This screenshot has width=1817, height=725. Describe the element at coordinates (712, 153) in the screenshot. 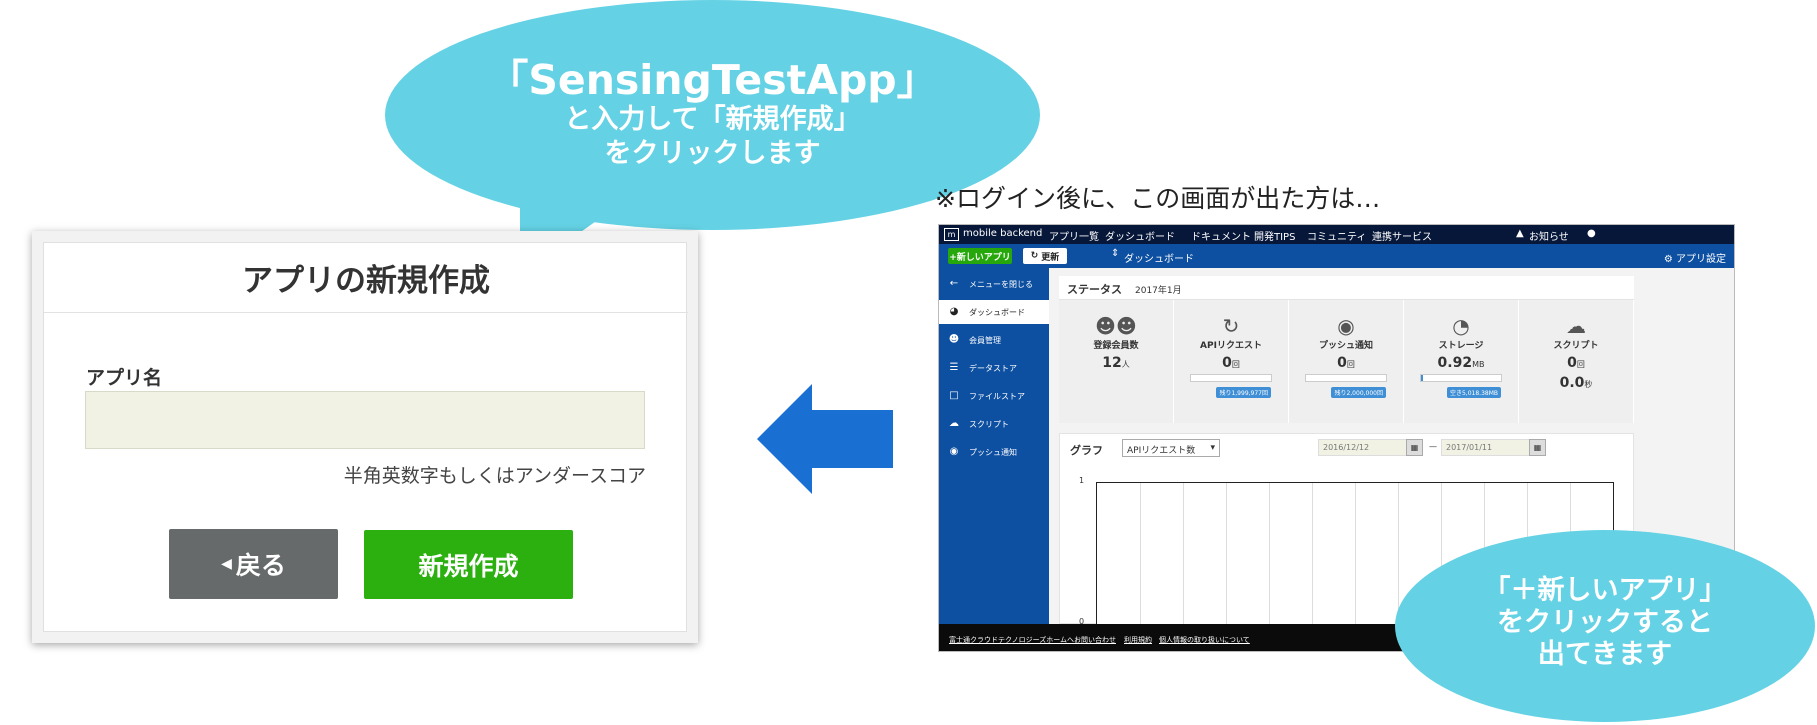

I see `callout-top-line3: をクリックします` at that location.